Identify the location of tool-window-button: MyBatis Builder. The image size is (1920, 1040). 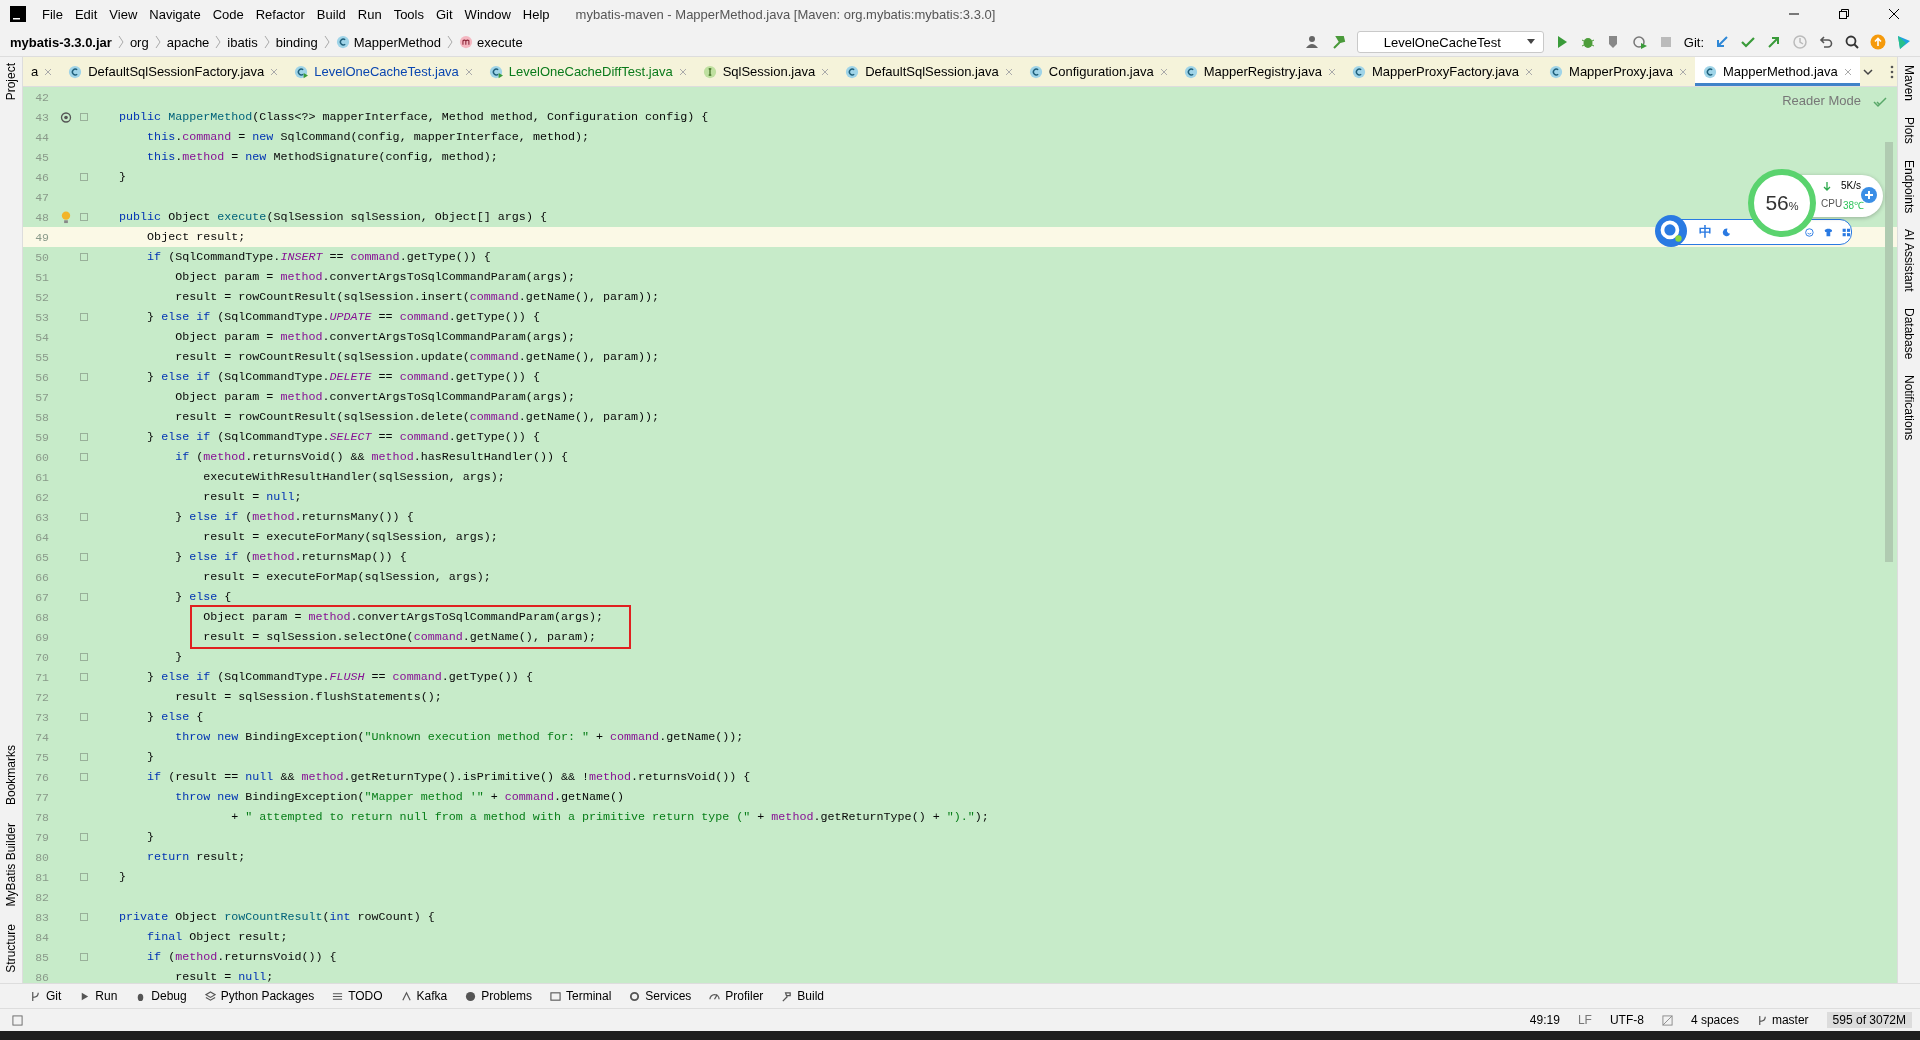
(11, 864).